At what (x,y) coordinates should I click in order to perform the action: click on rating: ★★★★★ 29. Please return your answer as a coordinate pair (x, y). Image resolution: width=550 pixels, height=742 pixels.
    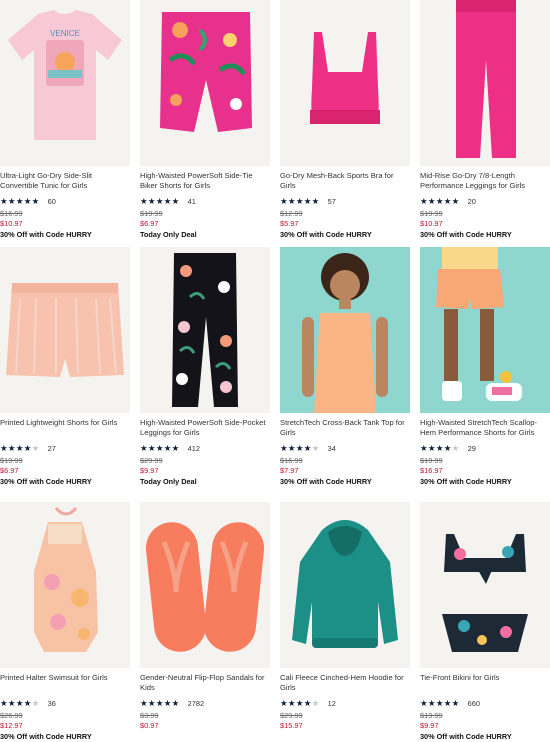
    Looking at the image, I should click on (485, 448).